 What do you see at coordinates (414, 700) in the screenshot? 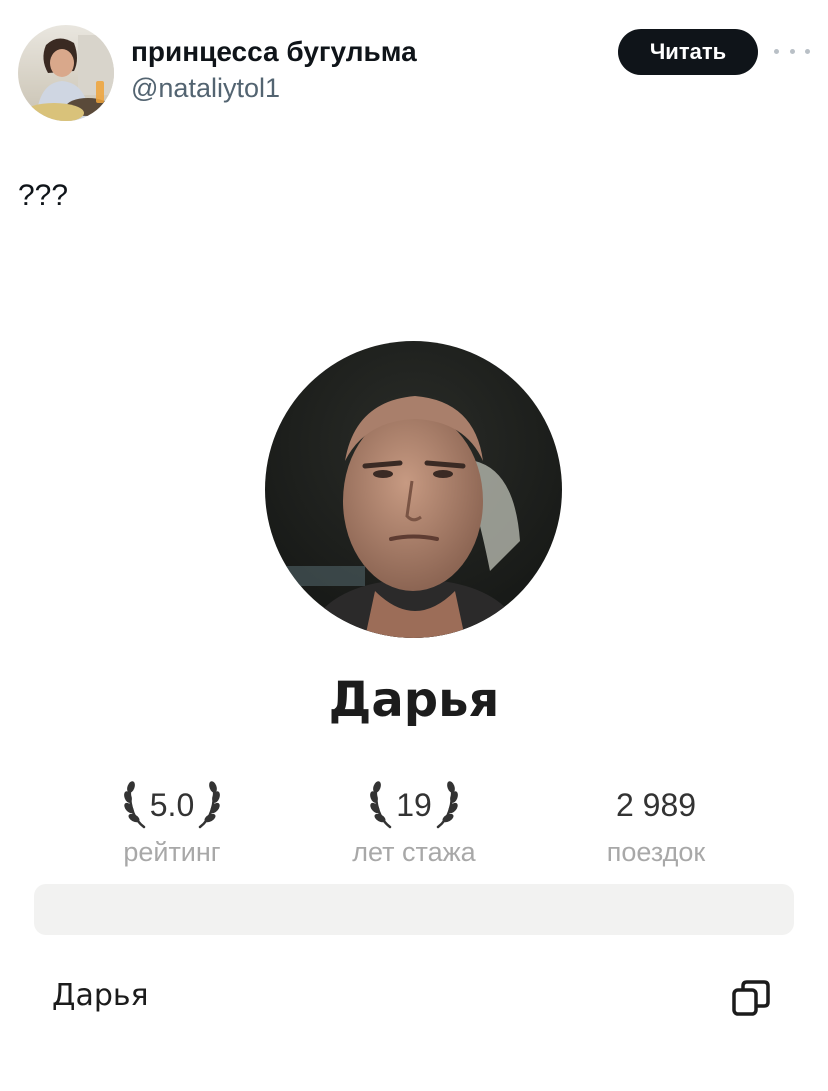
I see `driver-name: Дарья` at bounding box center [414, 700].